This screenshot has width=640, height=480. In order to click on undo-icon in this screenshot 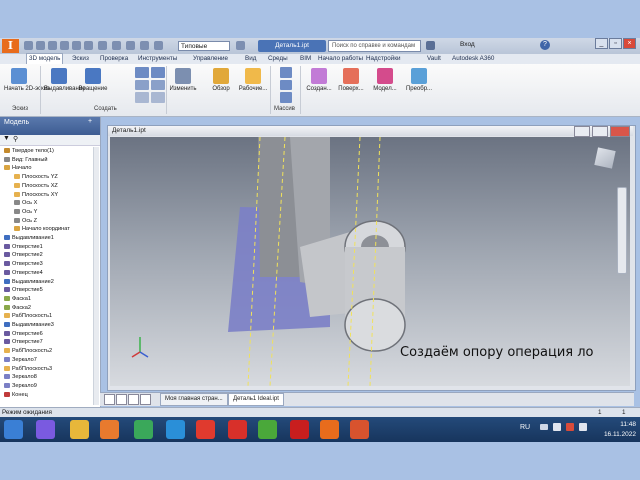, I will do `click(64, 45)`.